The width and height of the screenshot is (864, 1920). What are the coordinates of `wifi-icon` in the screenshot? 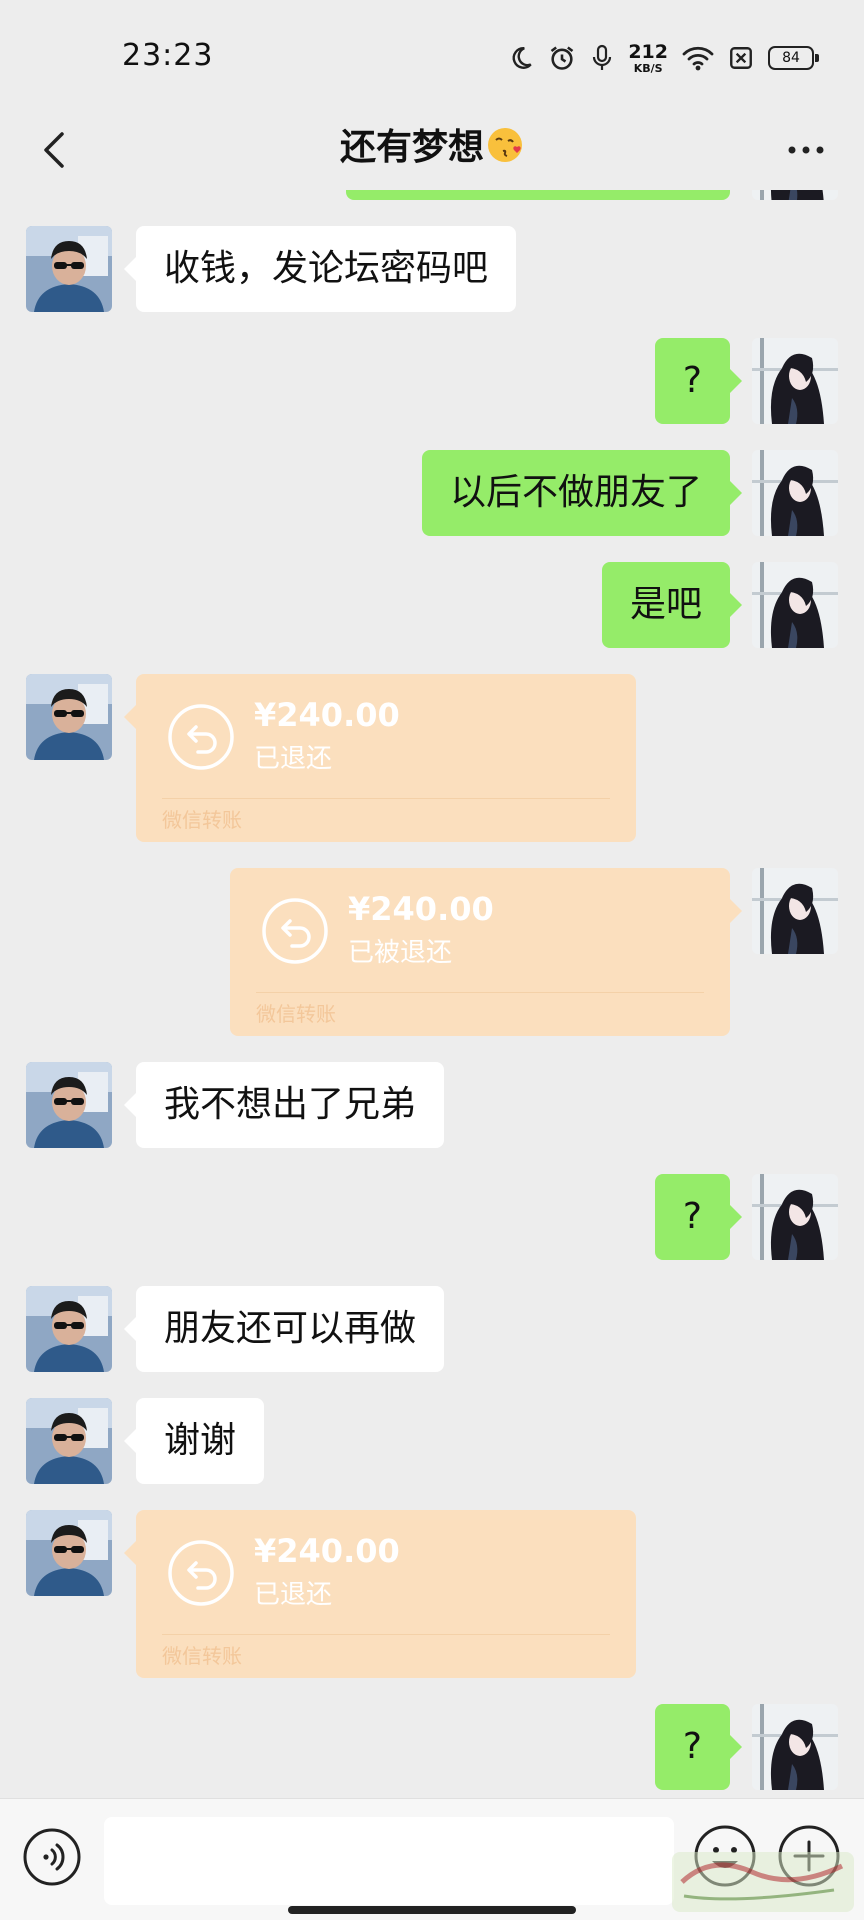 It's located at (698, 58).